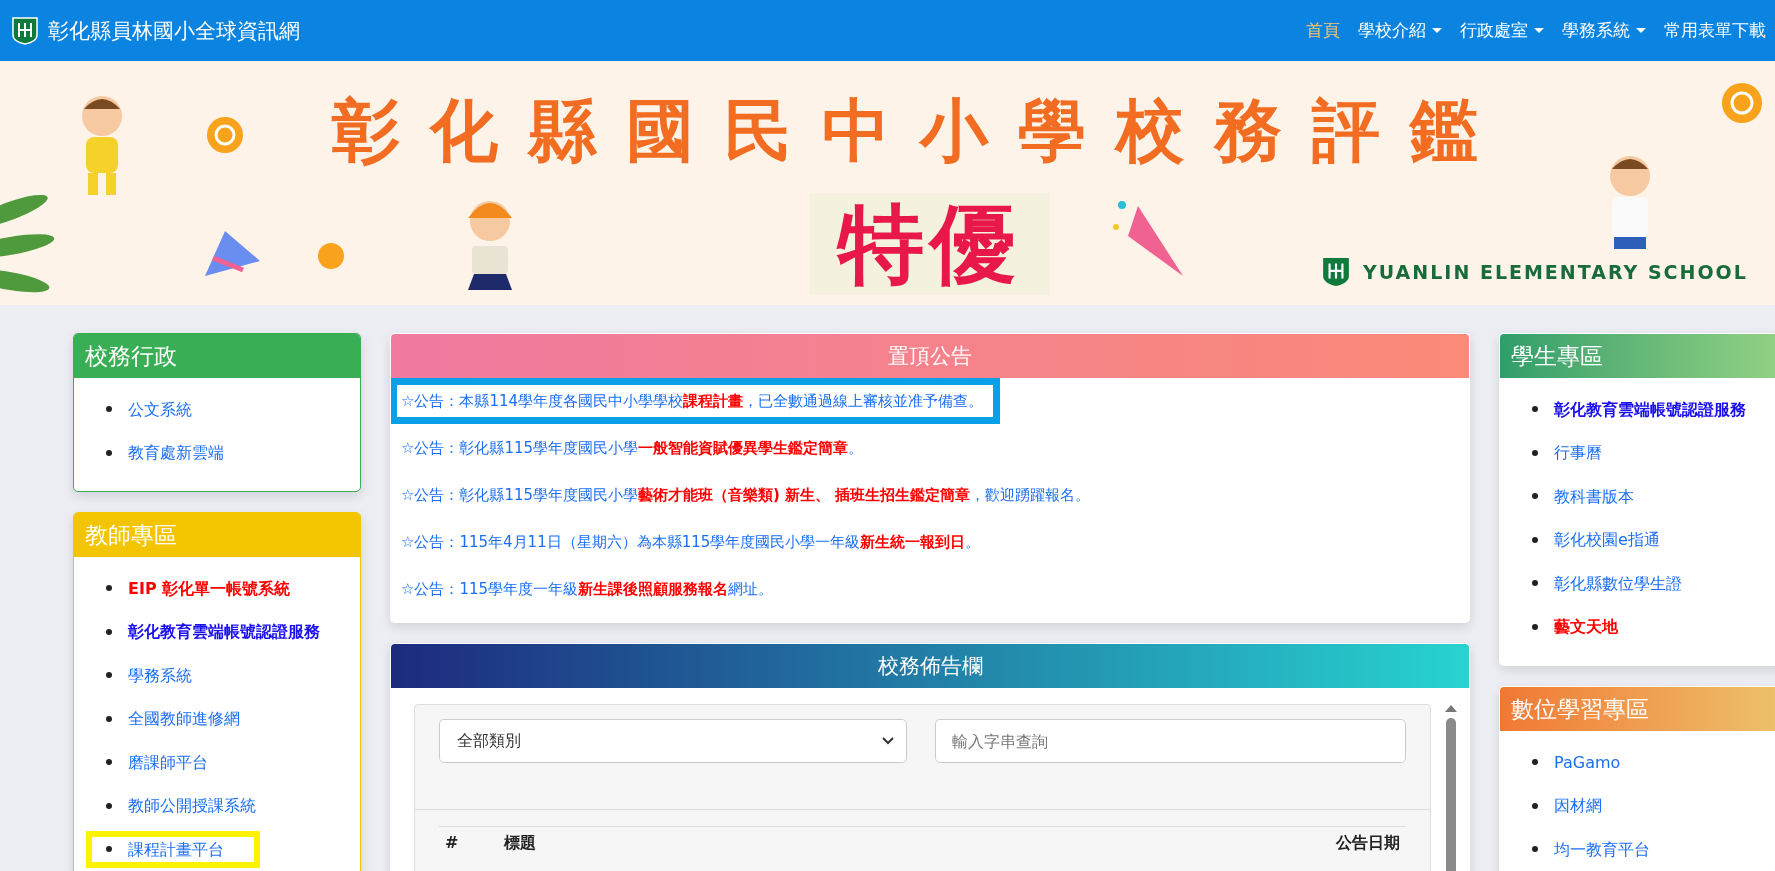  What do you see at coordinates (1583, 626) in the screenshot?
I see `sidebar-link: 藝文天地` at bounding box center [1583, 626].